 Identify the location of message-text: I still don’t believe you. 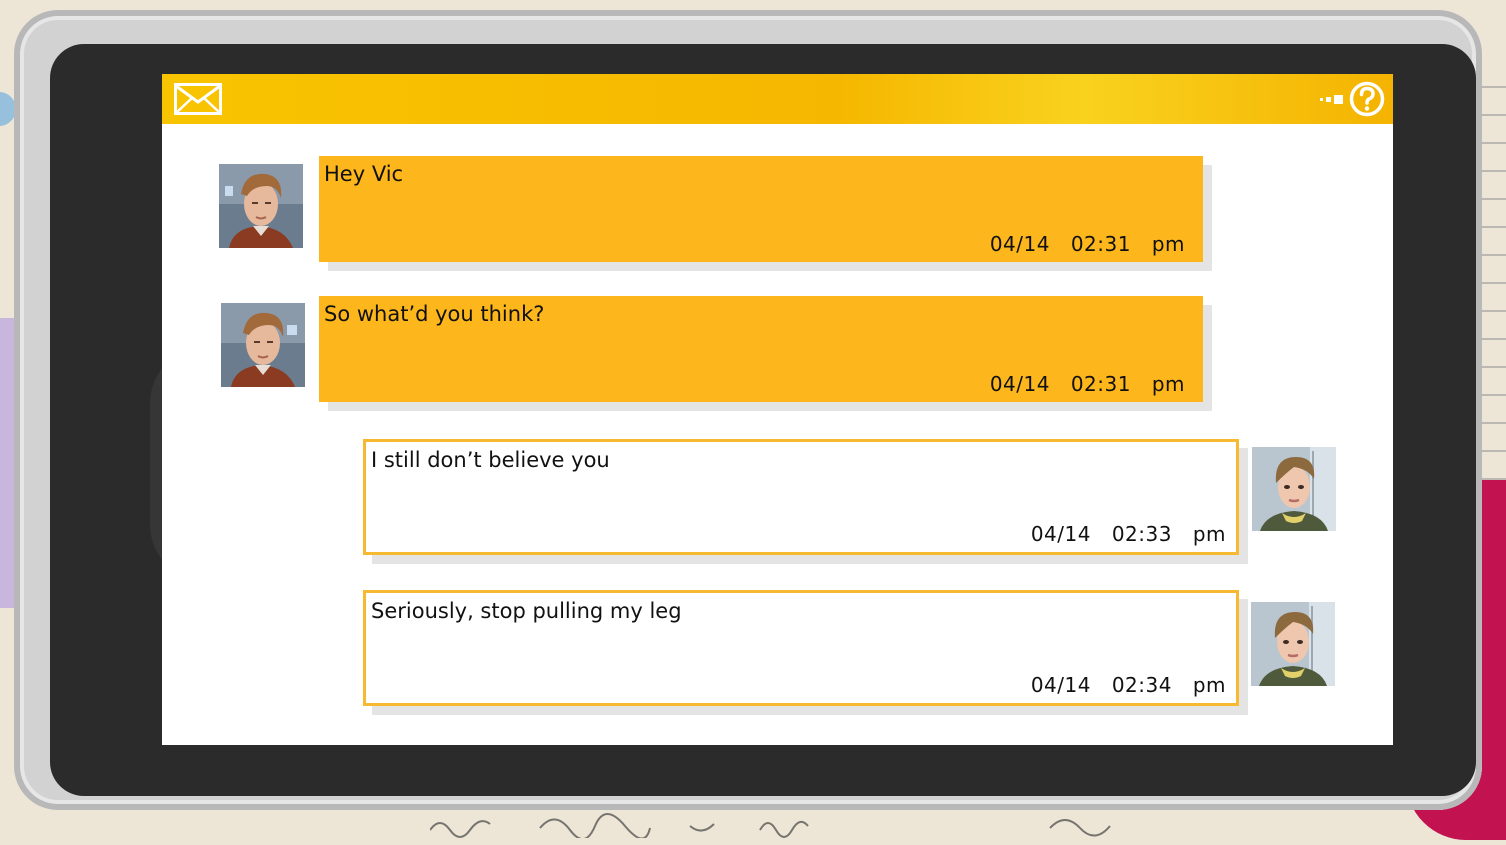
(490, 460).